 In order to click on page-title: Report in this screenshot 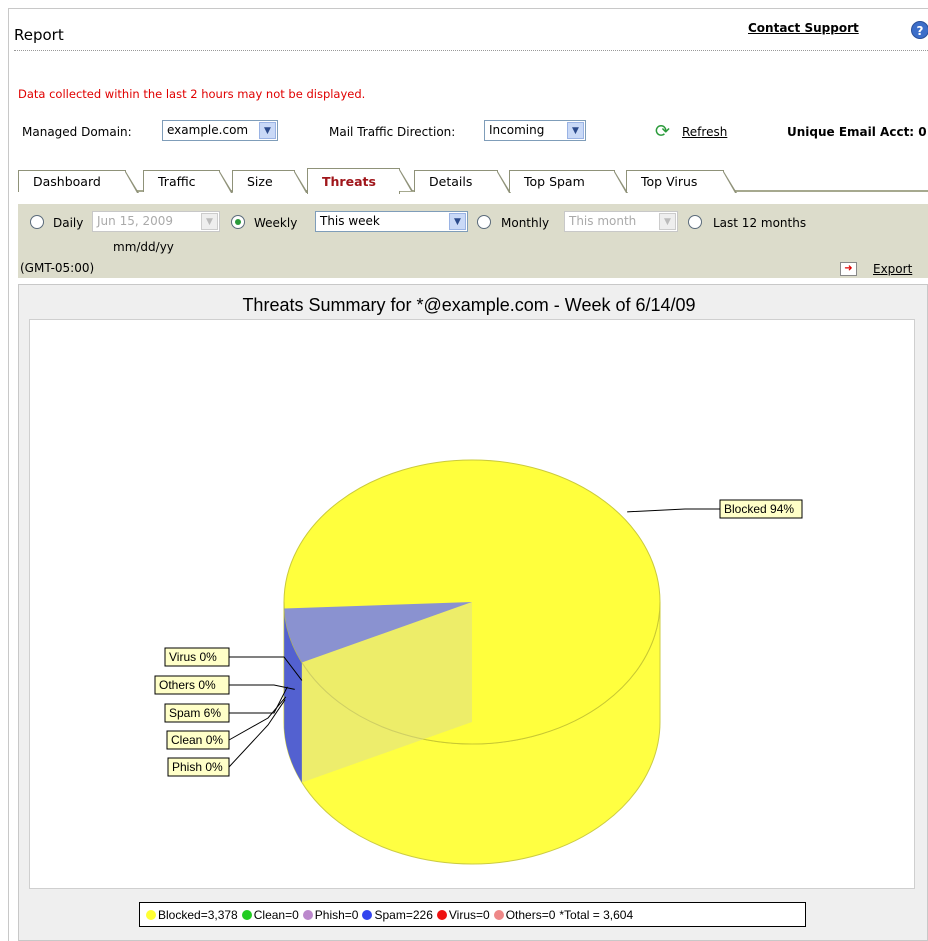, I will do `click(39, 35)`.